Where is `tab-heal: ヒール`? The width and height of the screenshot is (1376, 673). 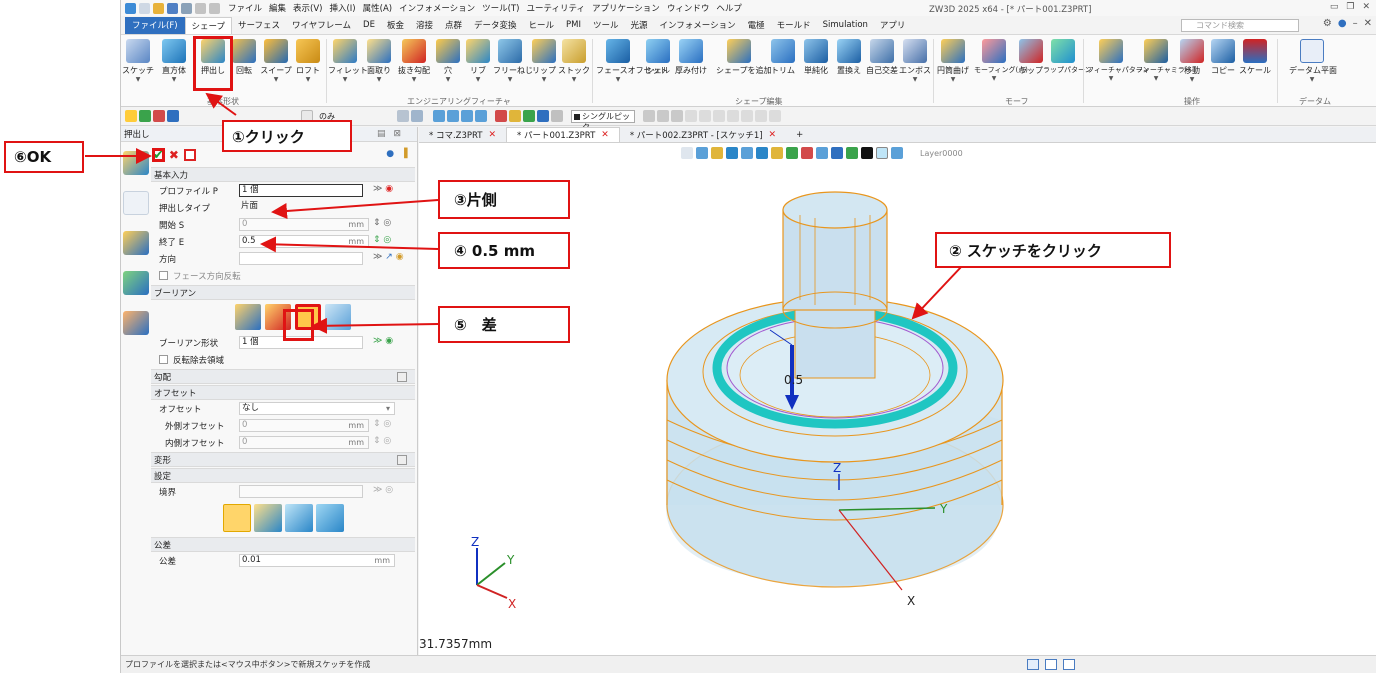 tab-heal: ヒール is located at coordinates (542, 25).